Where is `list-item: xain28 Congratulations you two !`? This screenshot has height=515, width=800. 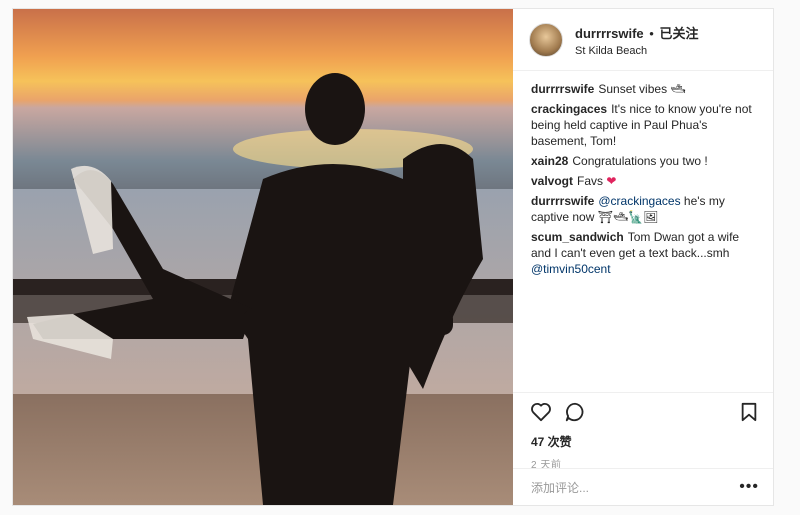
list-item: xain28 Congratulations you two ! is located at coordinates (645, 161).